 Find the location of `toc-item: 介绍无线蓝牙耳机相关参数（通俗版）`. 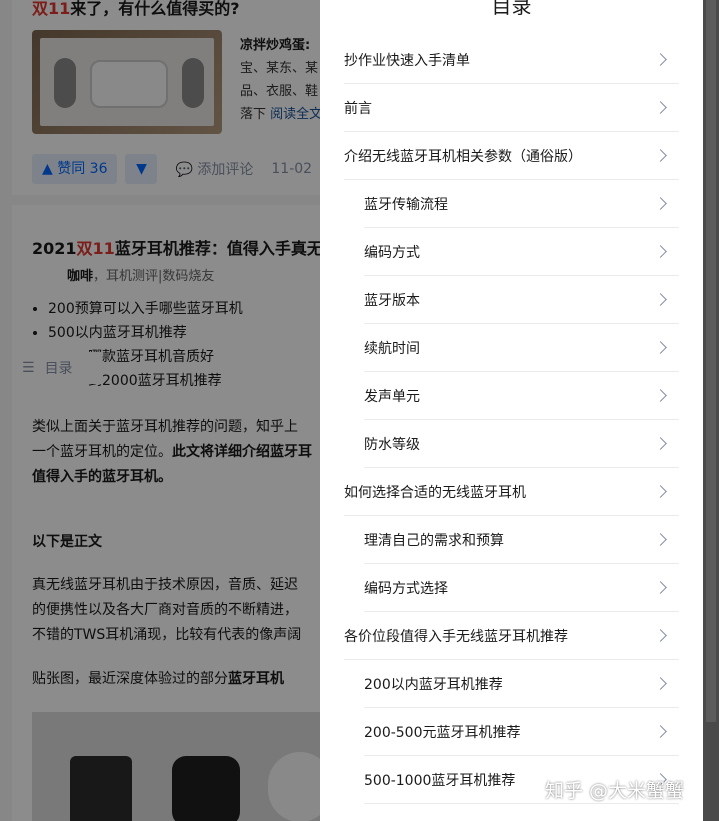

toc-item: 介绍无线蓝牙耳机相关参数（通俗版） is located at coordinates (511, 156).